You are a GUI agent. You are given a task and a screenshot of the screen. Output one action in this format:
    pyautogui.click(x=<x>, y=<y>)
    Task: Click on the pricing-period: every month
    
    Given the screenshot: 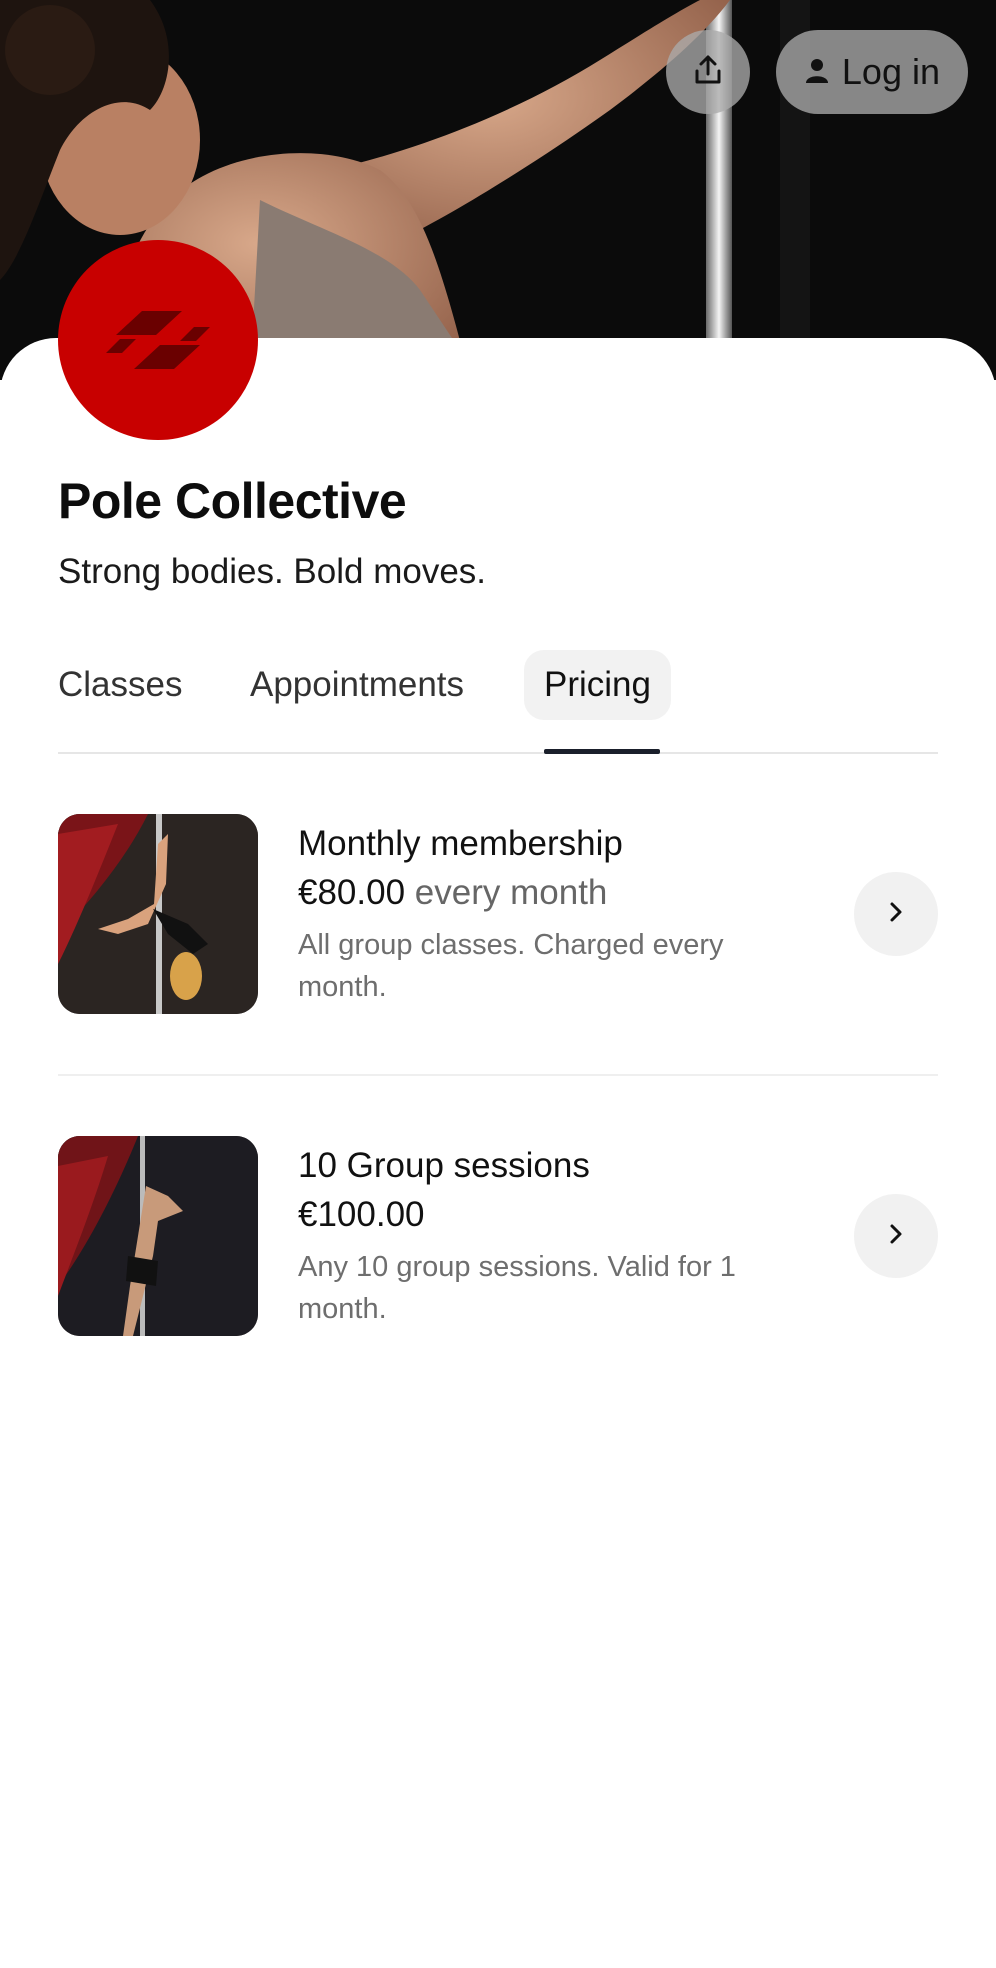 What is the action you would take?
    pyautogui.click(x=511, y=892)
    